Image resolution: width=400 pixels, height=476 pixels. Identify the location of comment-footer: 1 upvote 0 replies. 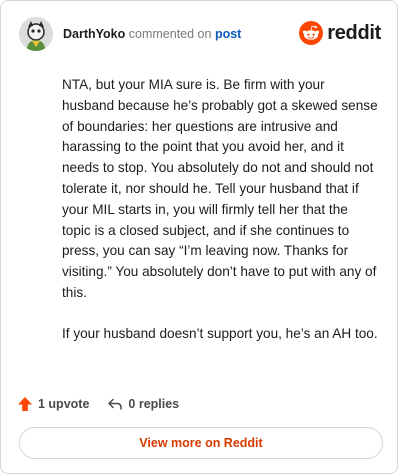
(107, 404).